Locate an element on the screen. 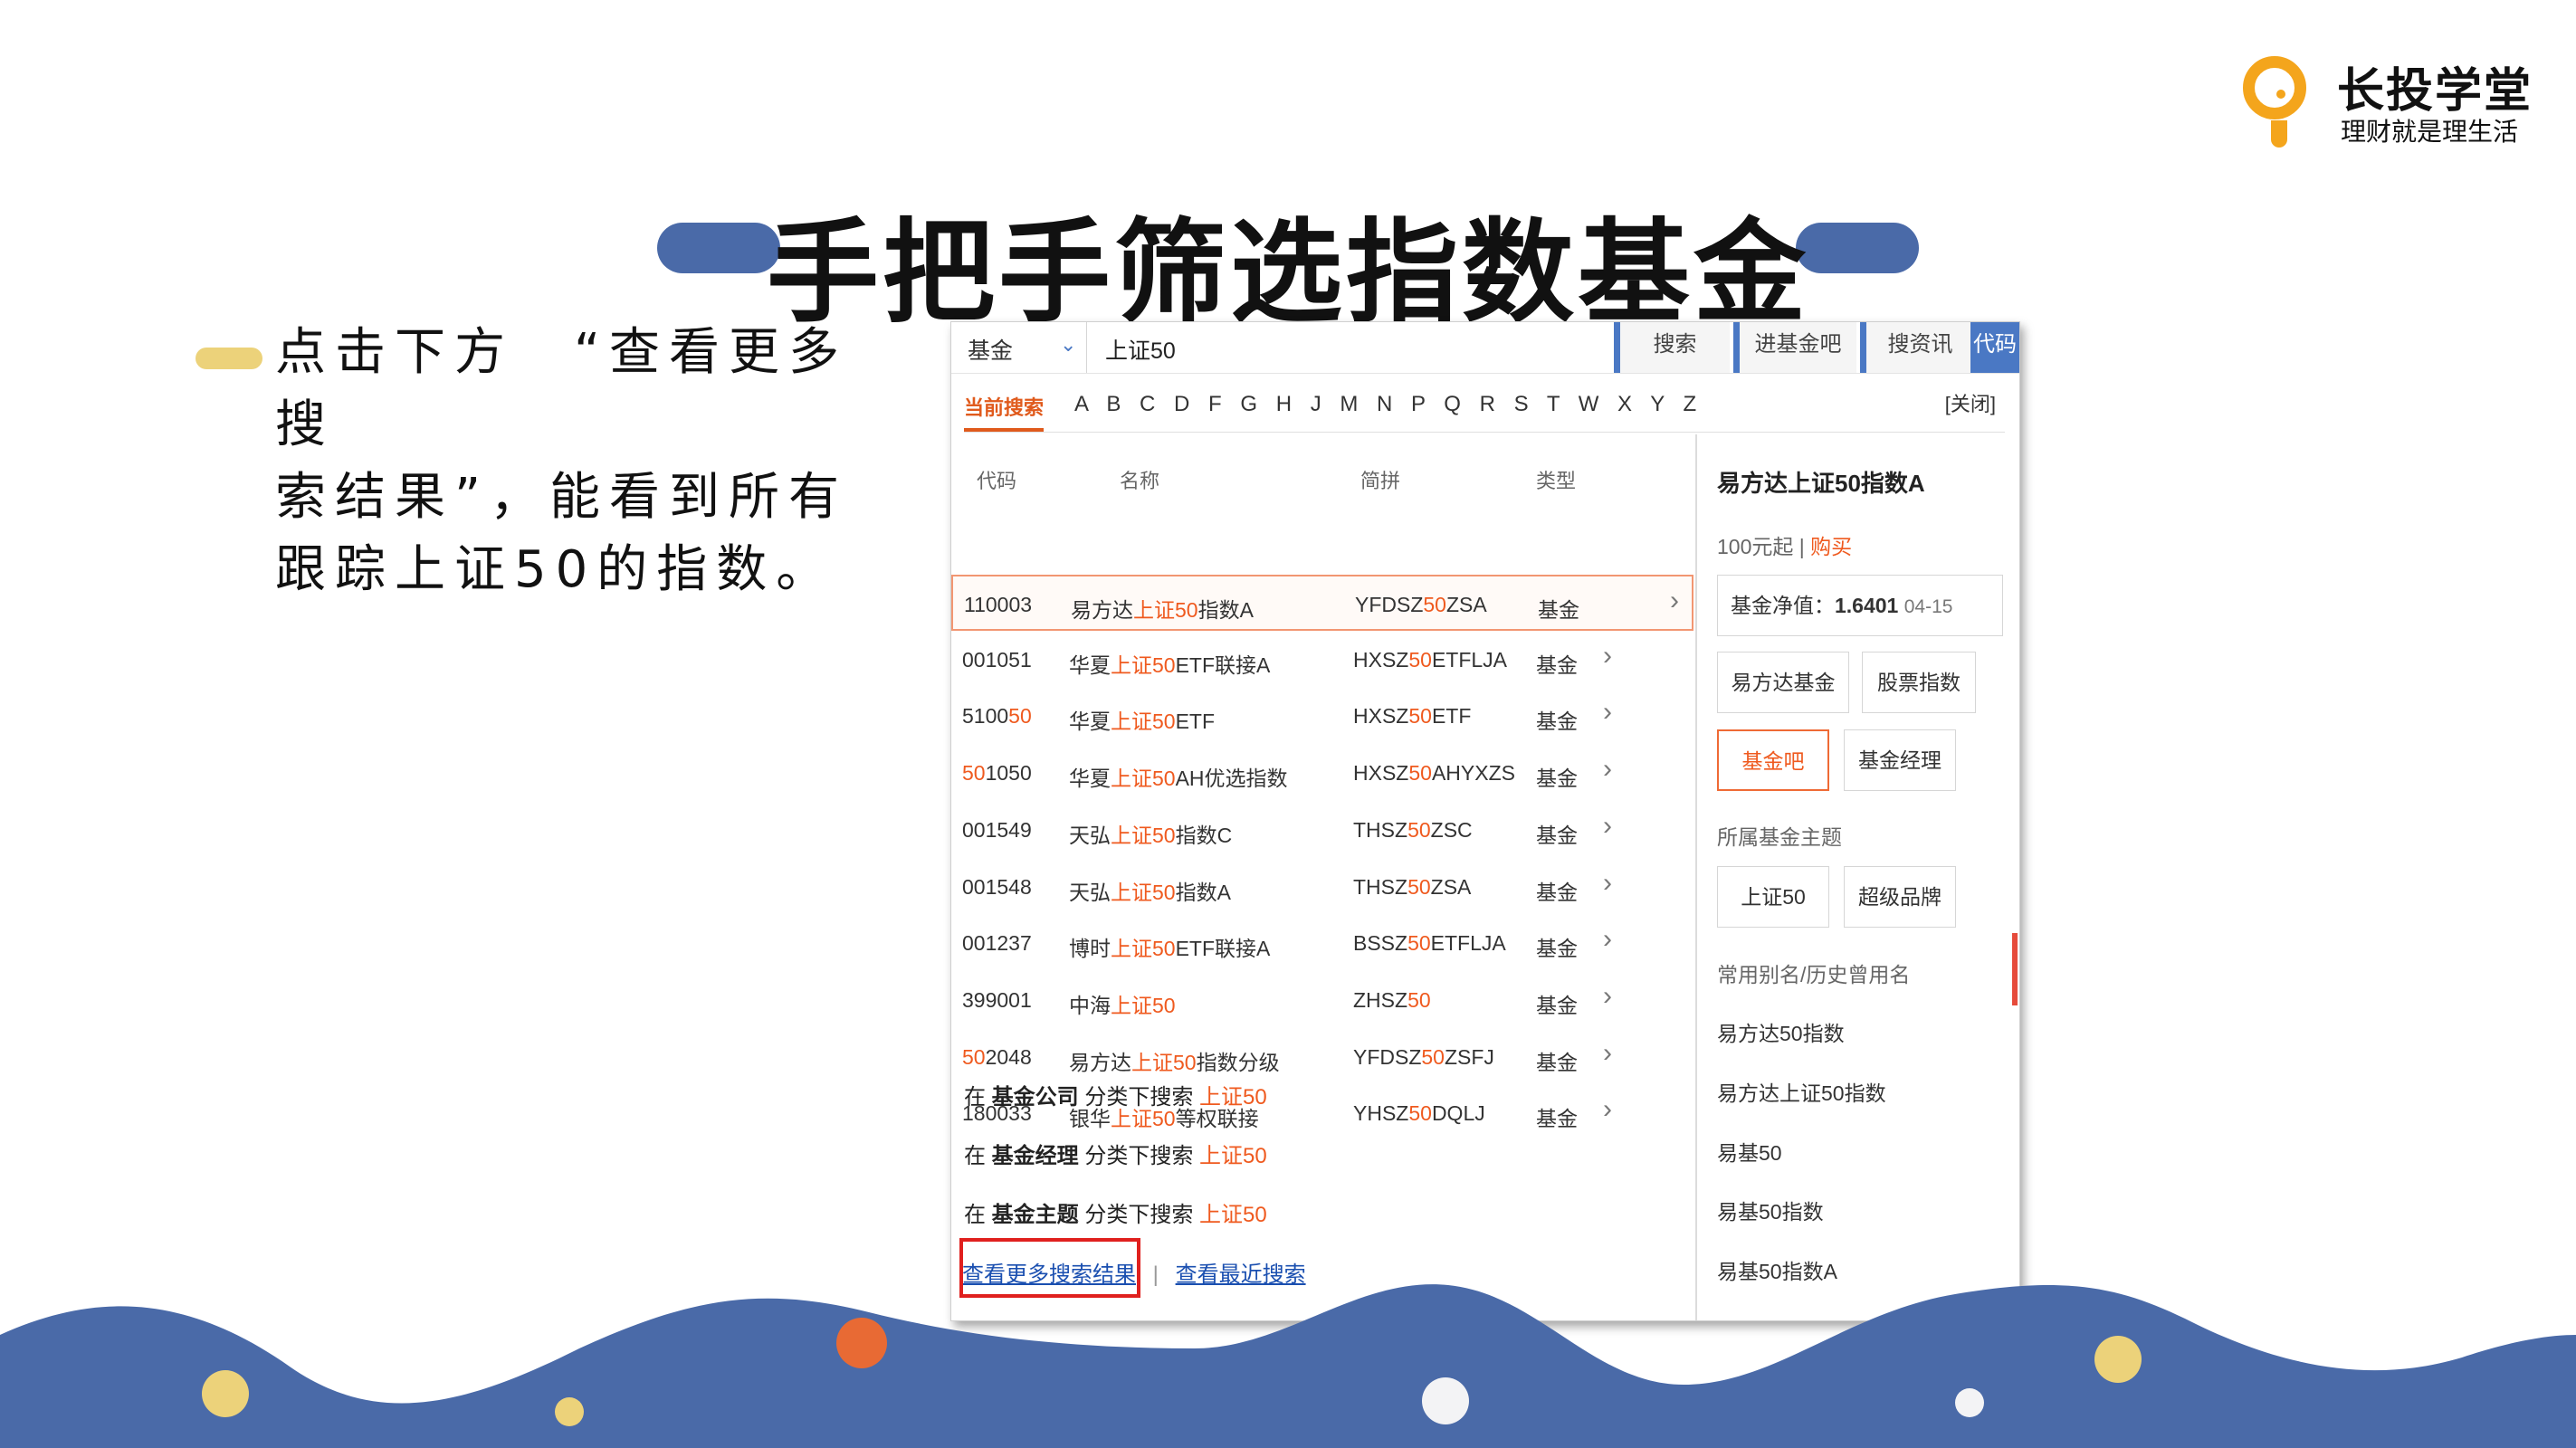 The height and width of the screenshot is (1448, 2576). cell-pinyin-part: ETFLJA is located at coordinates (1470, 660).